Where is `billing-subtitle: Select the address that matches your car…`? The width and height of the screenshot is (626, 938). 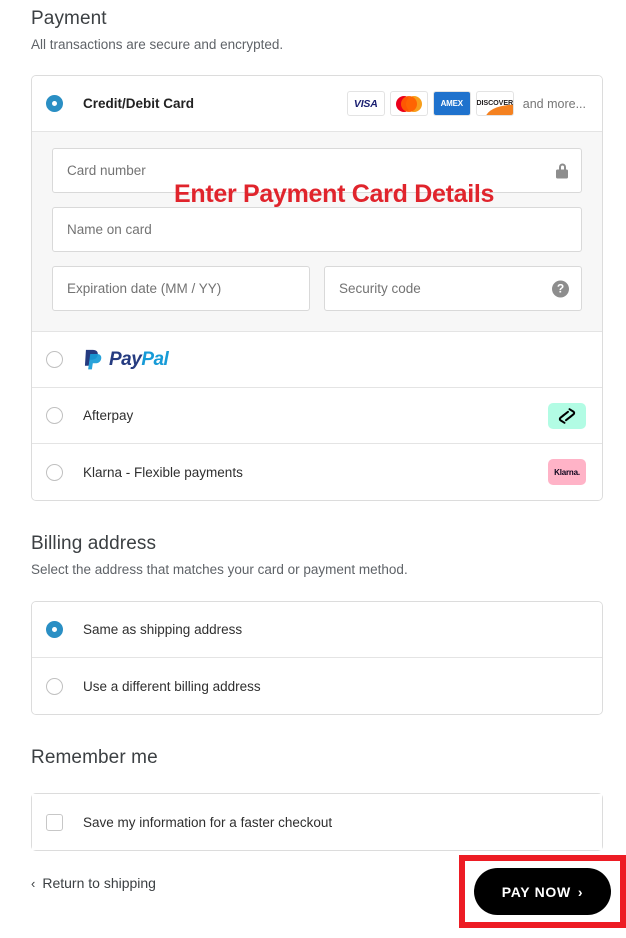 billing-subtitle: Select the address that matches your car… is located at coordinates (219, 569).